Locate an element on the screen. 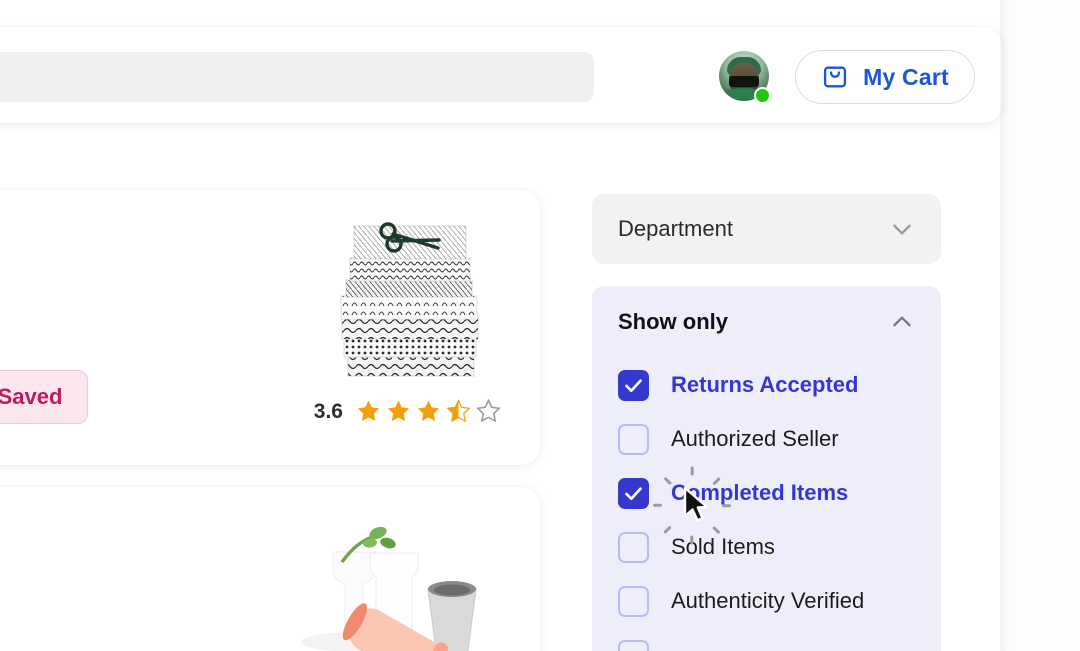  search-bar is located at coordinates (297, 77).